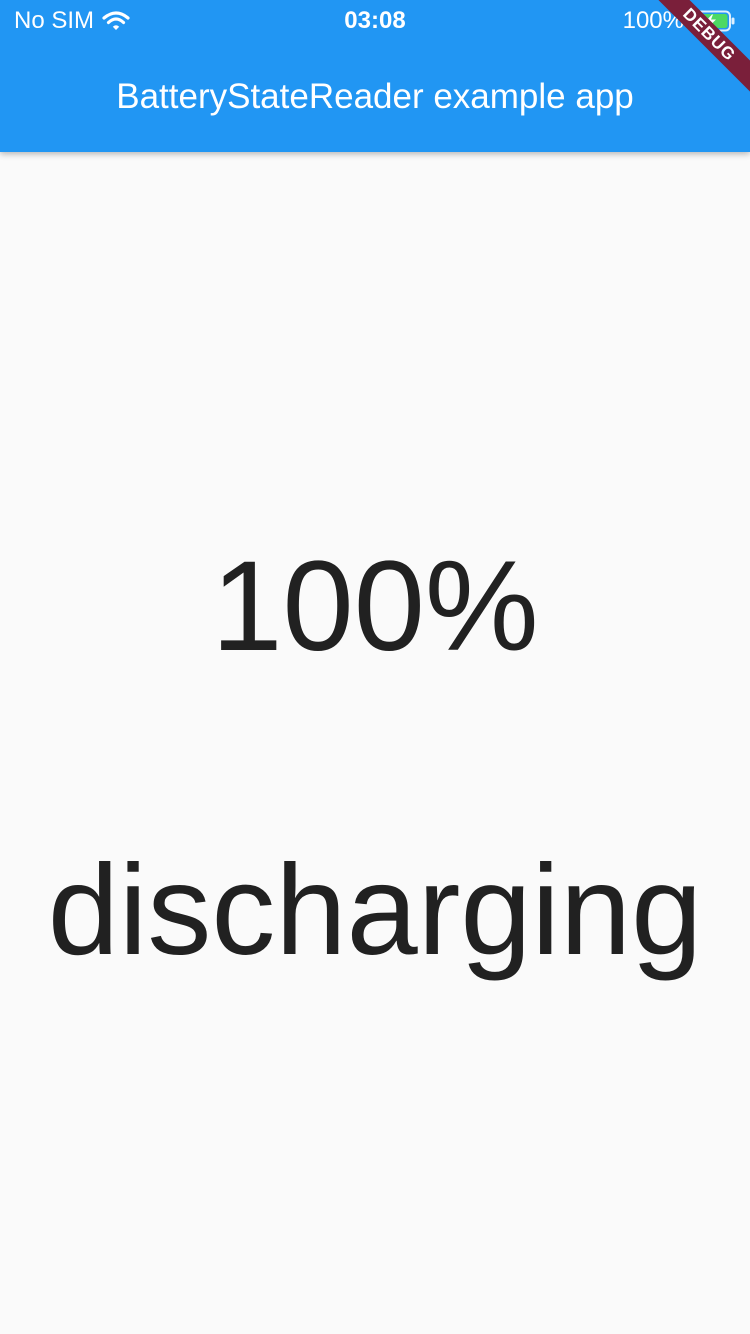  What do you see at coordinates (375, 96) in the screenshot?
I see `app-title: BatteryStateReader example app` at bounding box center [375, 96].